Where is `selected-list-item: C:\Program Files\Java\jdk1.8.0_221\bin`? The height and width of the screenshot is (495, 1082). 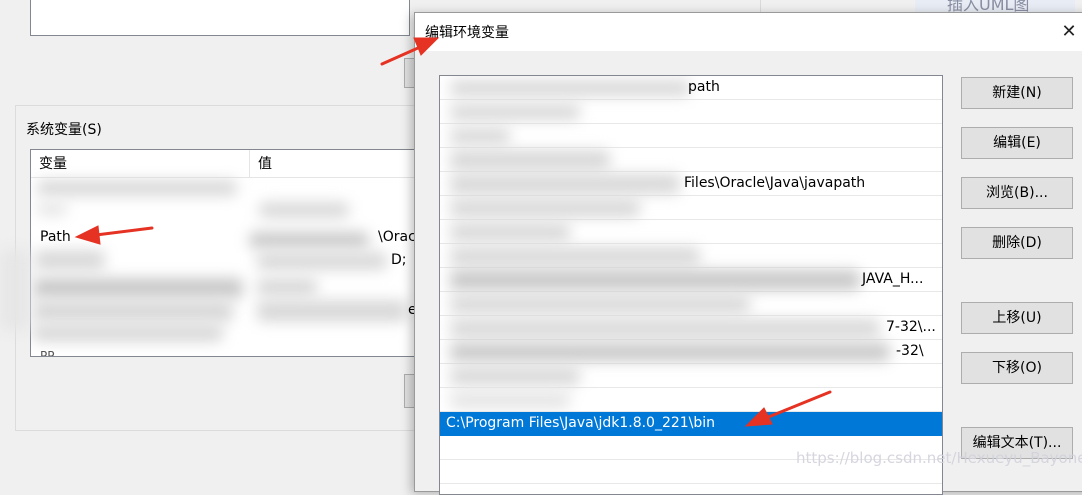
selected-list-item: C:\Program Files\Java\jdk1.8.0_221\bin is located at coordinates (691, 424).